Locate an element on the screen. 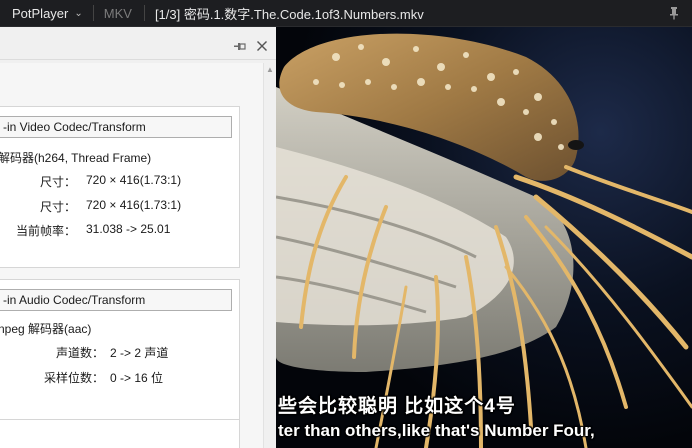 Image resolution: width=692 pixels, height=448 pixels. audio-decoder-text: npeg 解码器(aac) is located at coordinates (46, 329).